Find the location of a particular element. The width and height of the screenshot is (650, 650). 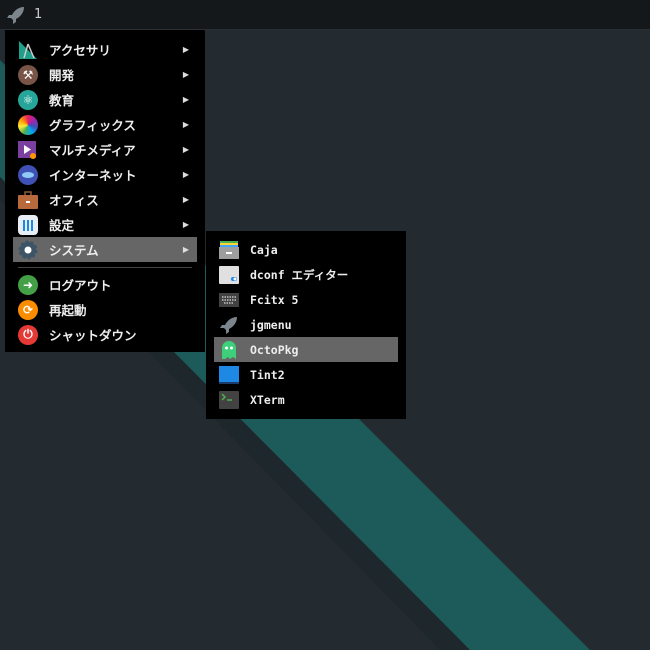

keyboard-icon is located at coordinates (229, 300).